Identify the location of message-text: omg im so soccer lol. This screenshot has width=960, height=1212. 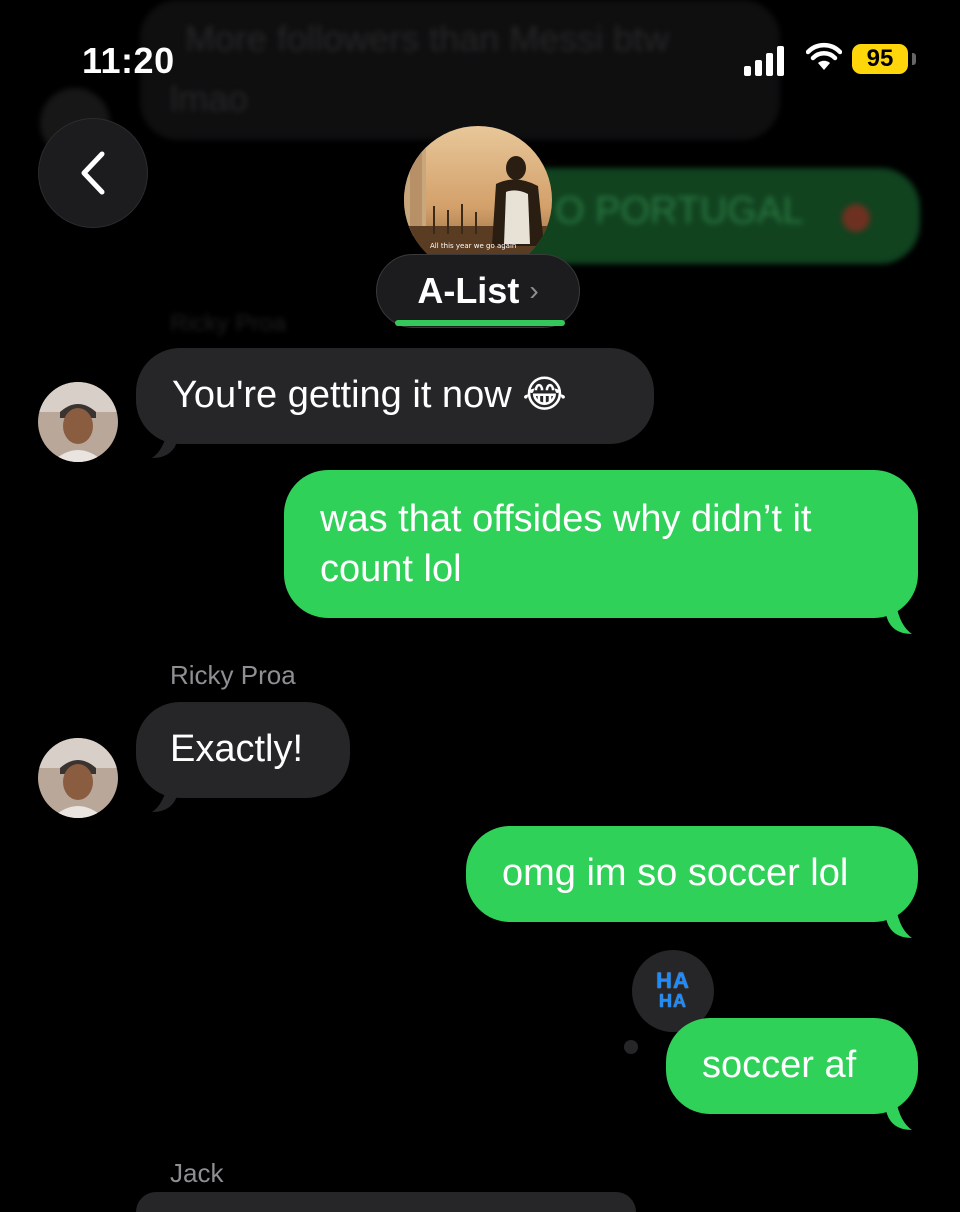
(675, 873).